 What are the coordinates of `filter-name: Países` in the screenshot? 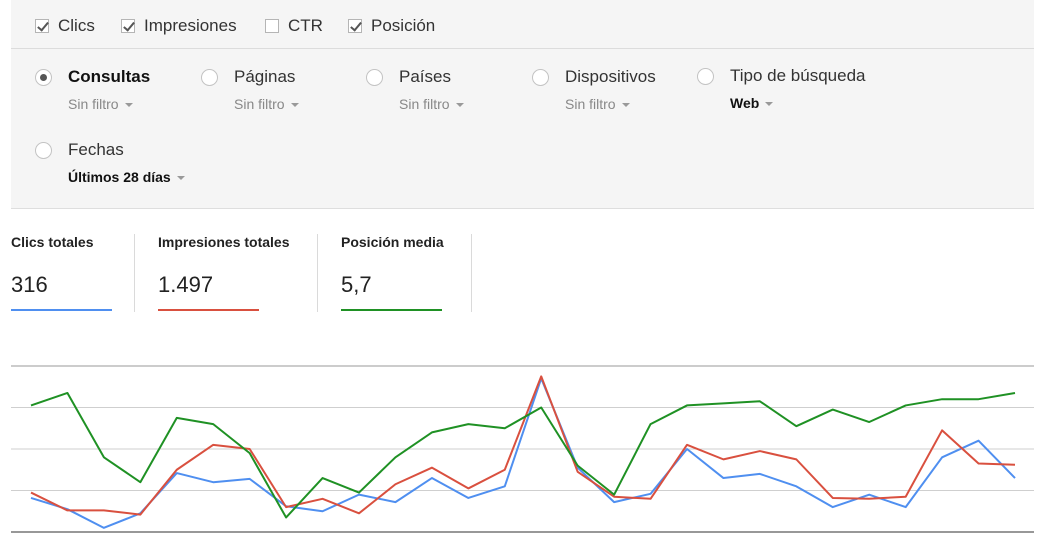 It's located at (425, 76).